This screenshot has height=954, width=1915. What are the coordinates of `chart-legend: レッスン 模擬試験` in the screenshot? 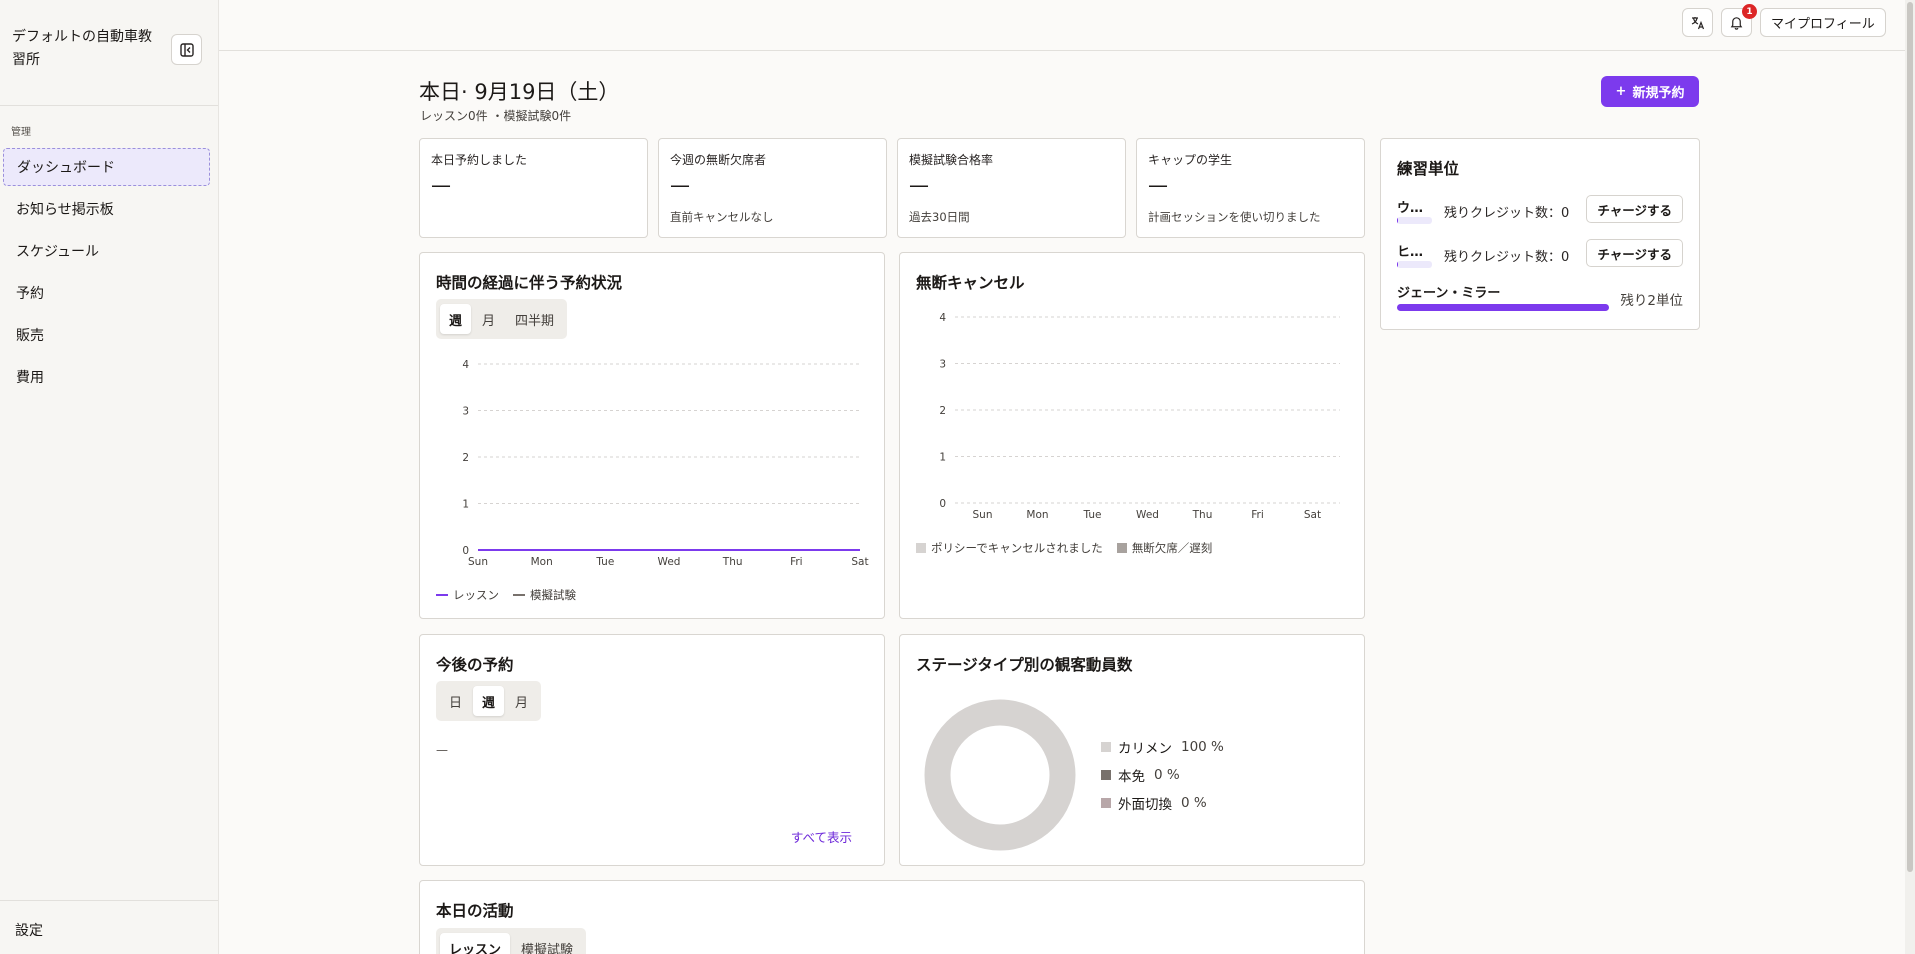 It's located at (506, 595).